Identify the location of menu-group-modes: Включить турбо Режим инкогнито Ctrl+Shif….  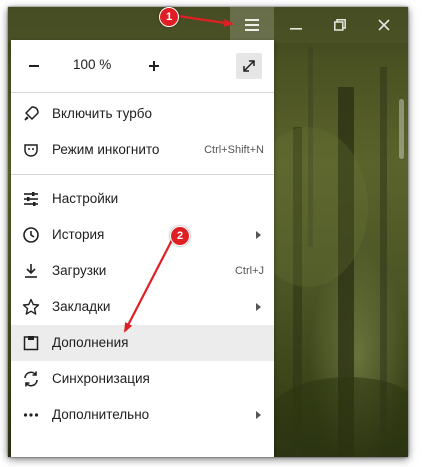
(142, 133).